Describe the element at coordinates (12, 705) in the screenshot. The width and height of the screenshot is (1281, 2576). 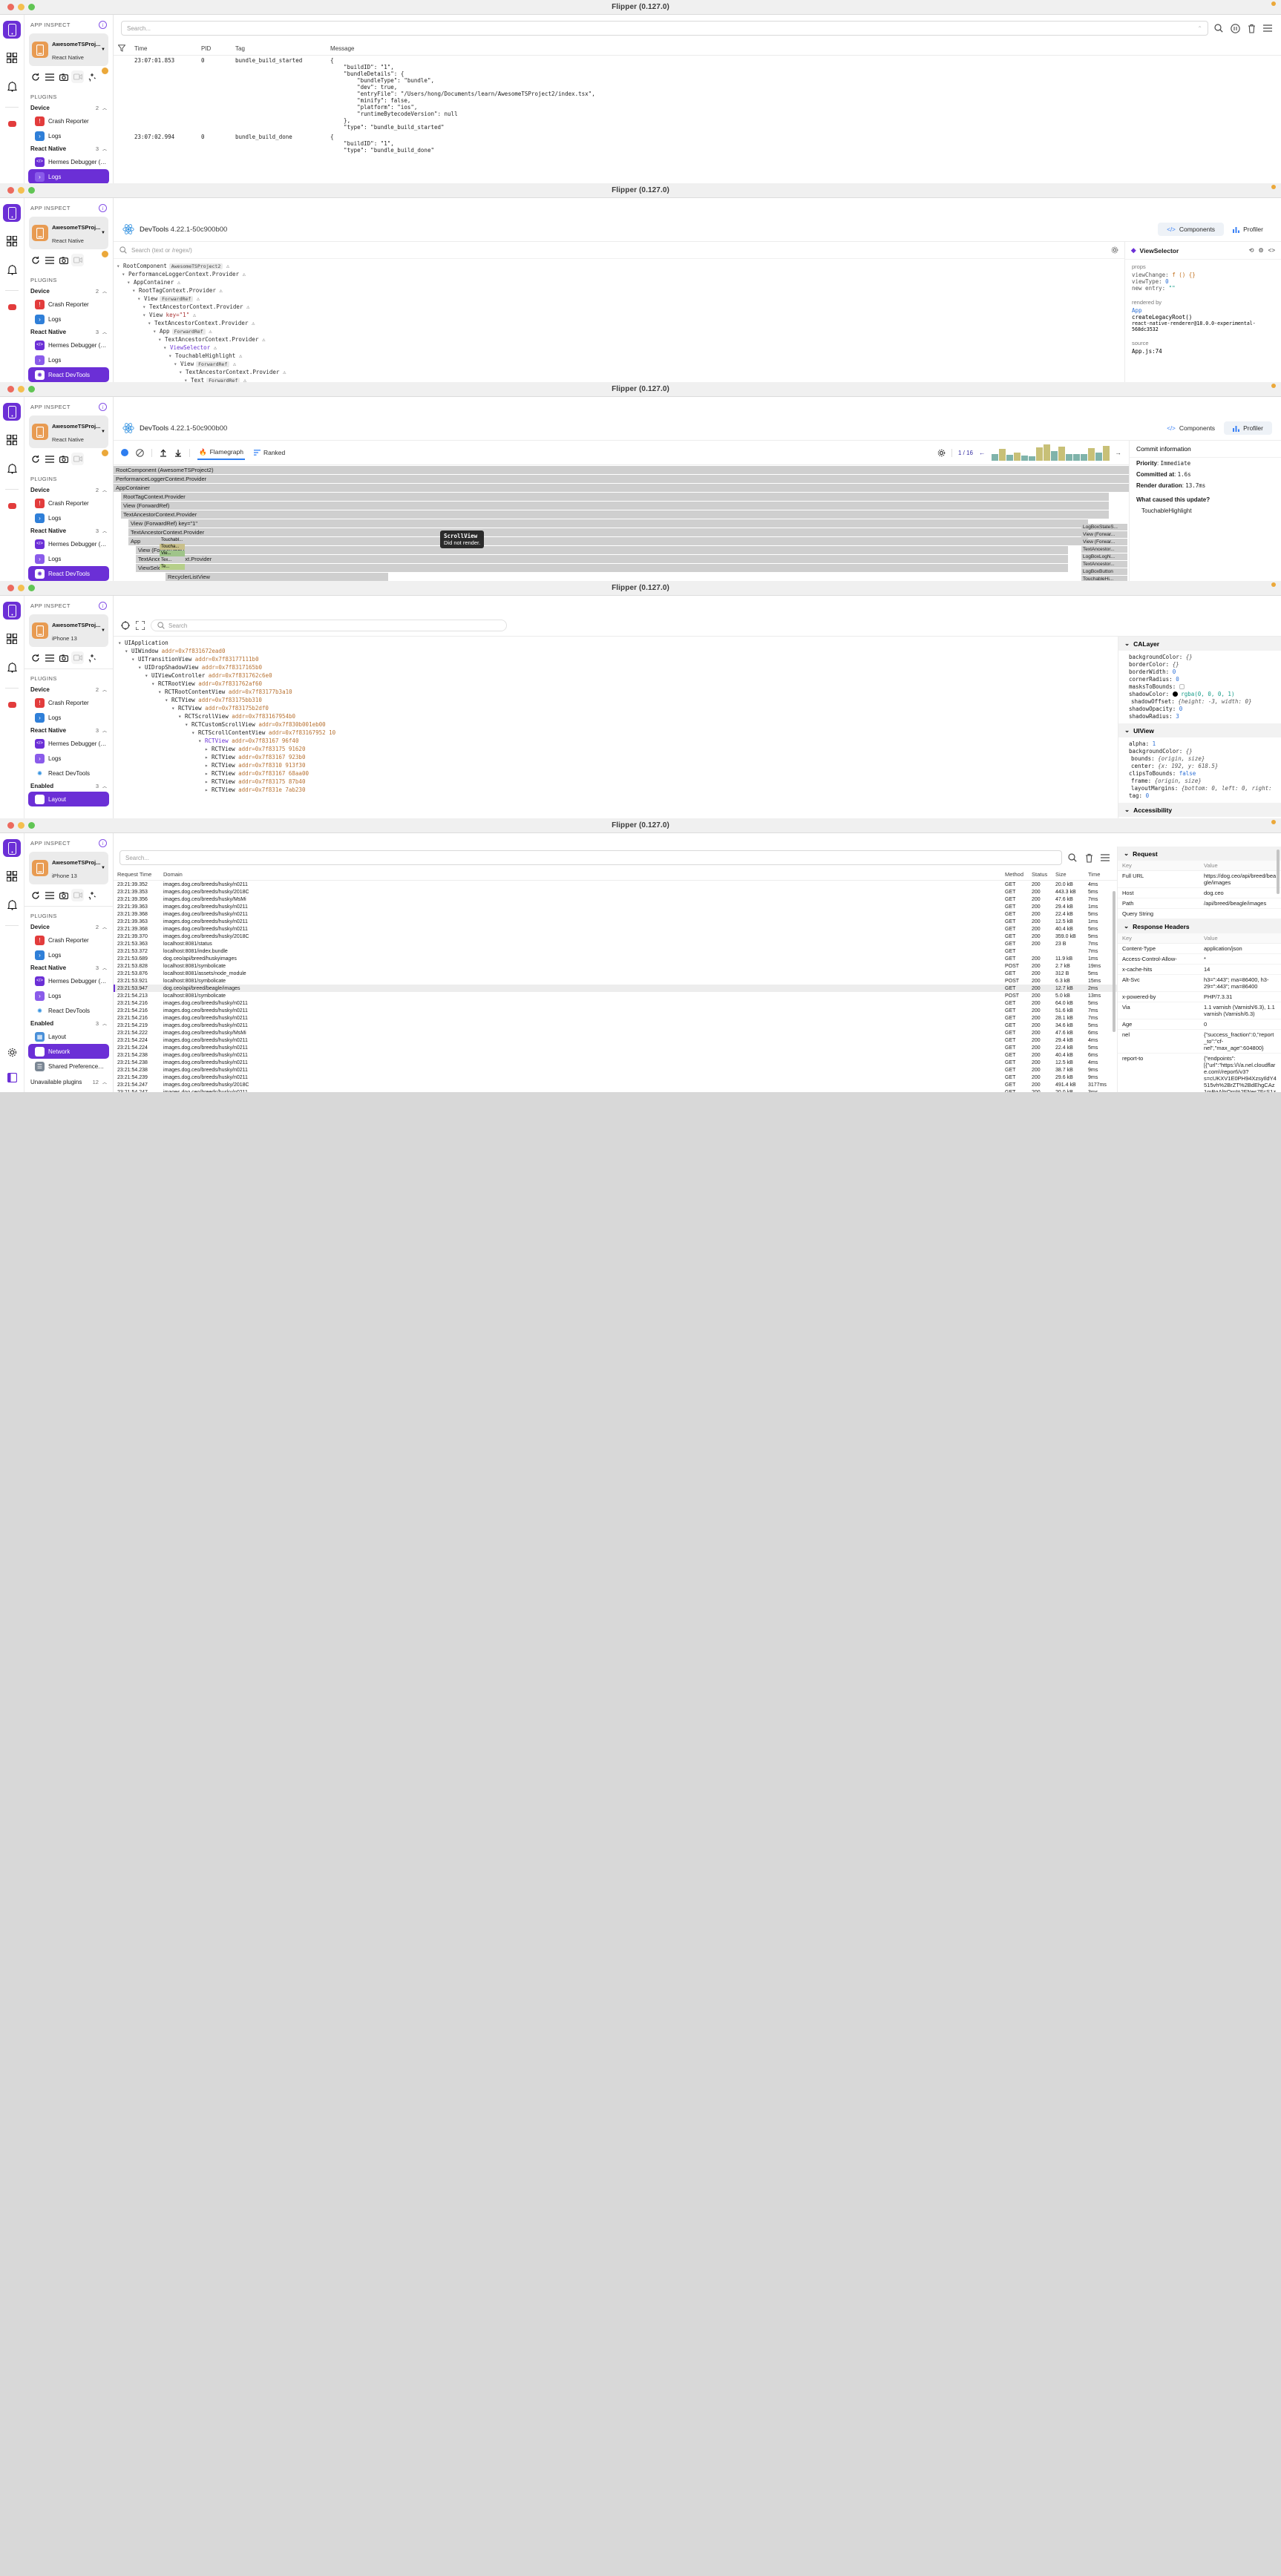
I see `notification-badge-icon` at that location.